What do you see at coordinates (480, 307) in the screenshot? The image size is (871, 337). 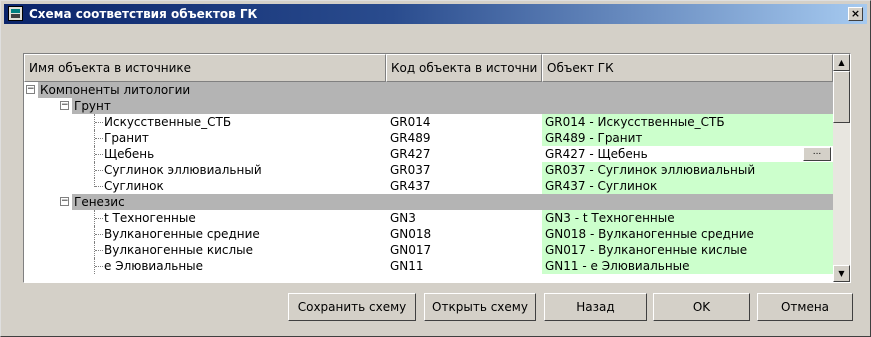 I see `open-scheme-button: Открыть схему` at bounding box center [480, 307].